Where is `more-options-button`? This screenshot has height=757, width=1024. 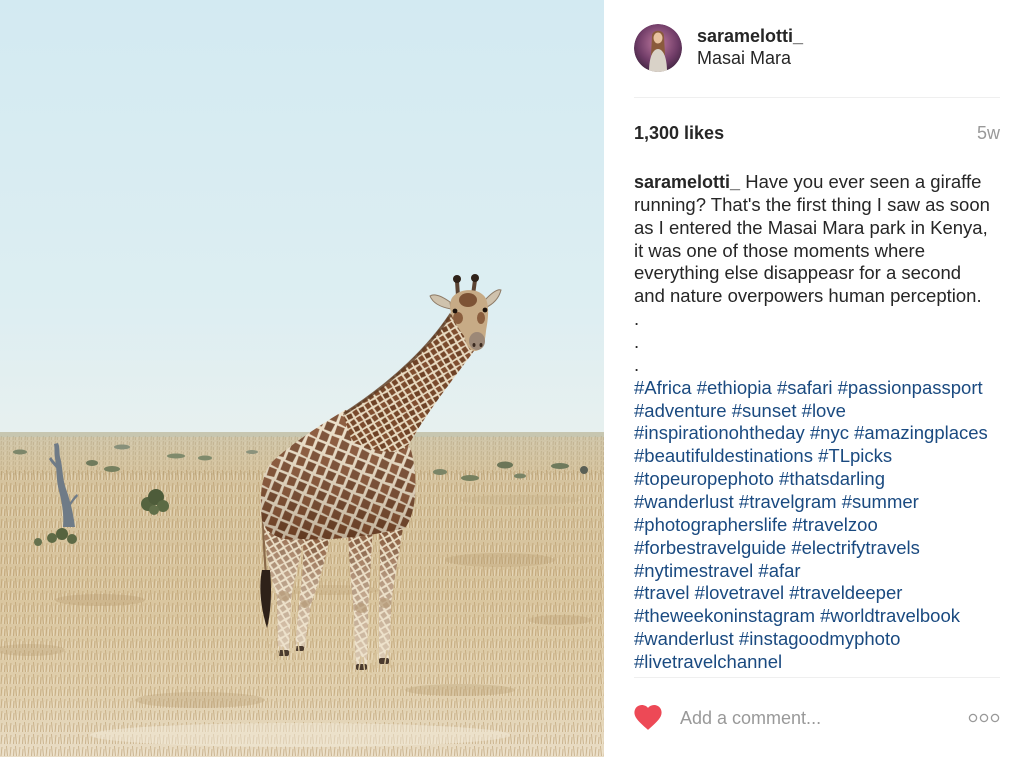 more-options-button is located at coordinates (983, 718).